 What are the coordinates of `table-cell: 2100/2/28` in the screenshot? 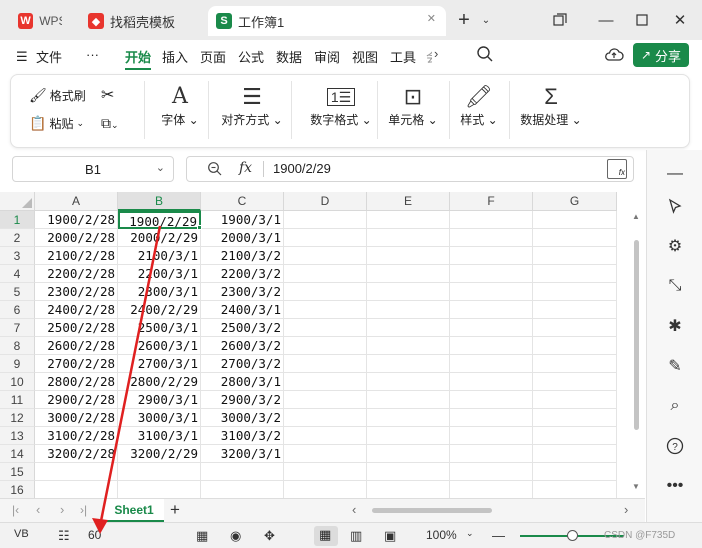 It's located at (76, 256).